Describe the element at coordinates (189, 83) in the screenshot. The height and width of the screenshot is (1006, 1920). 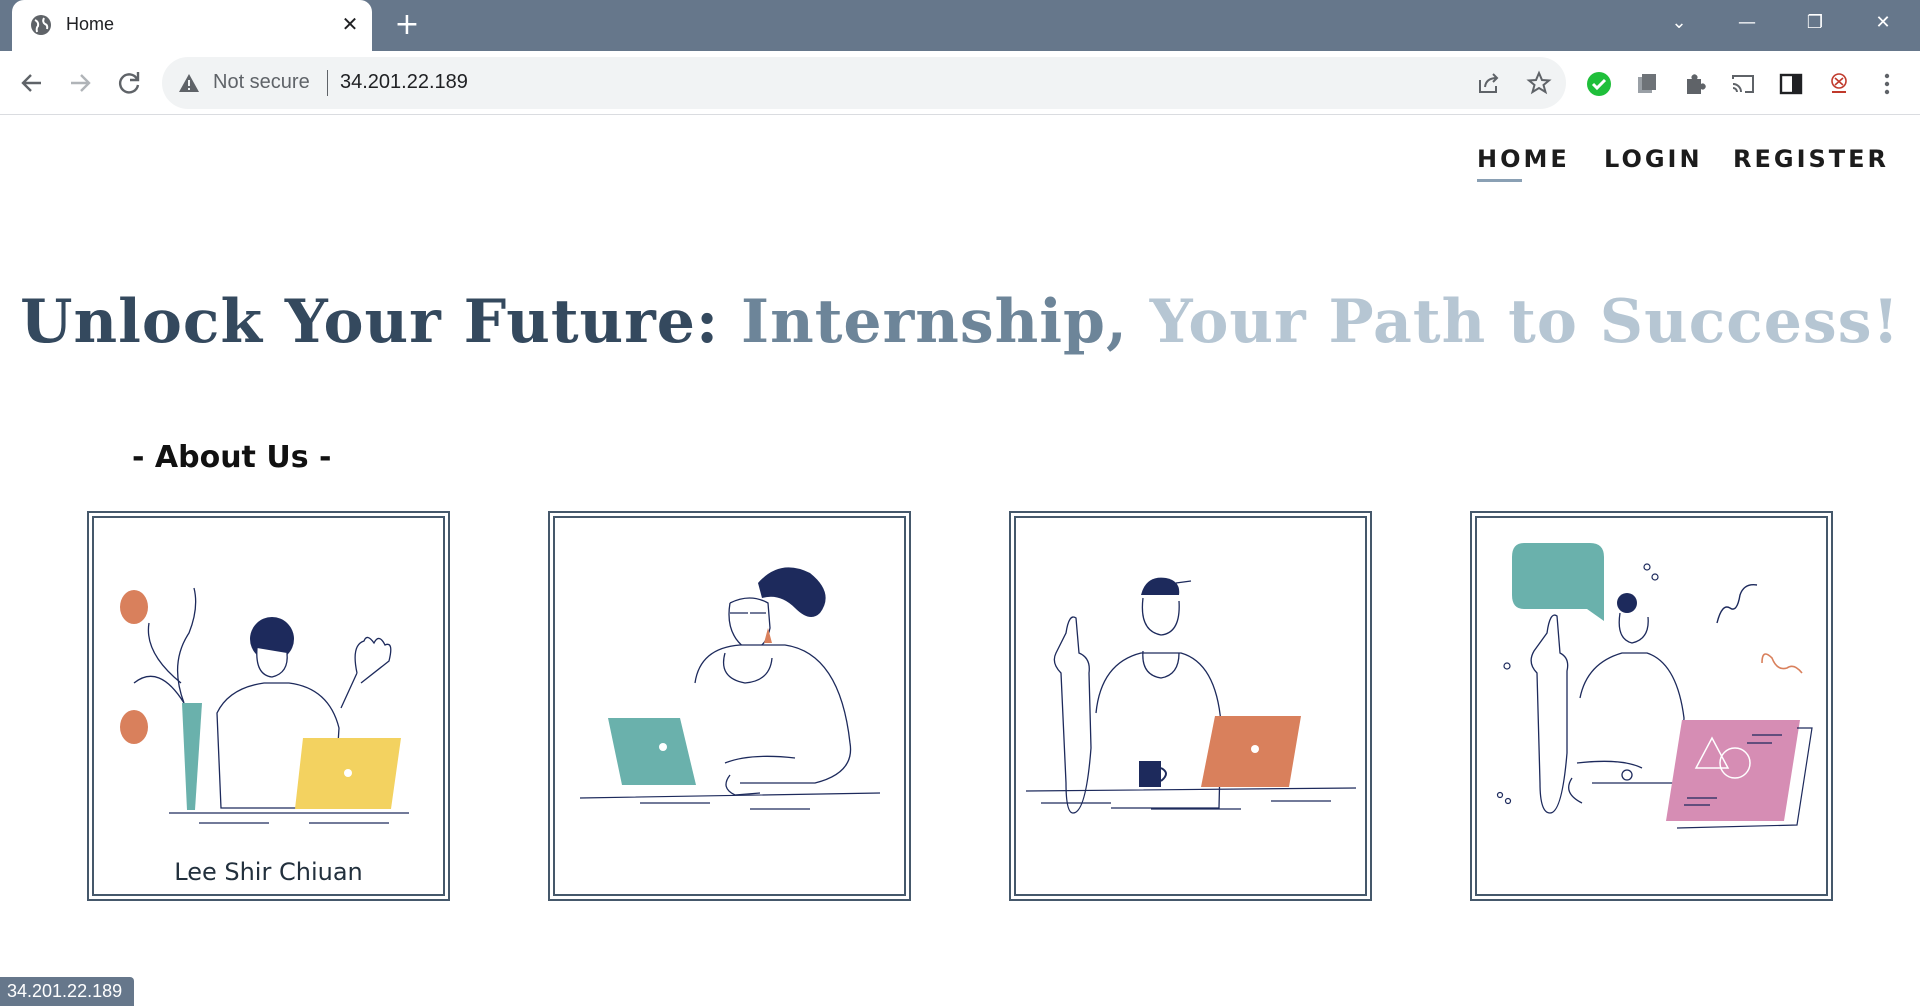
I see `warning-icon` at that location.